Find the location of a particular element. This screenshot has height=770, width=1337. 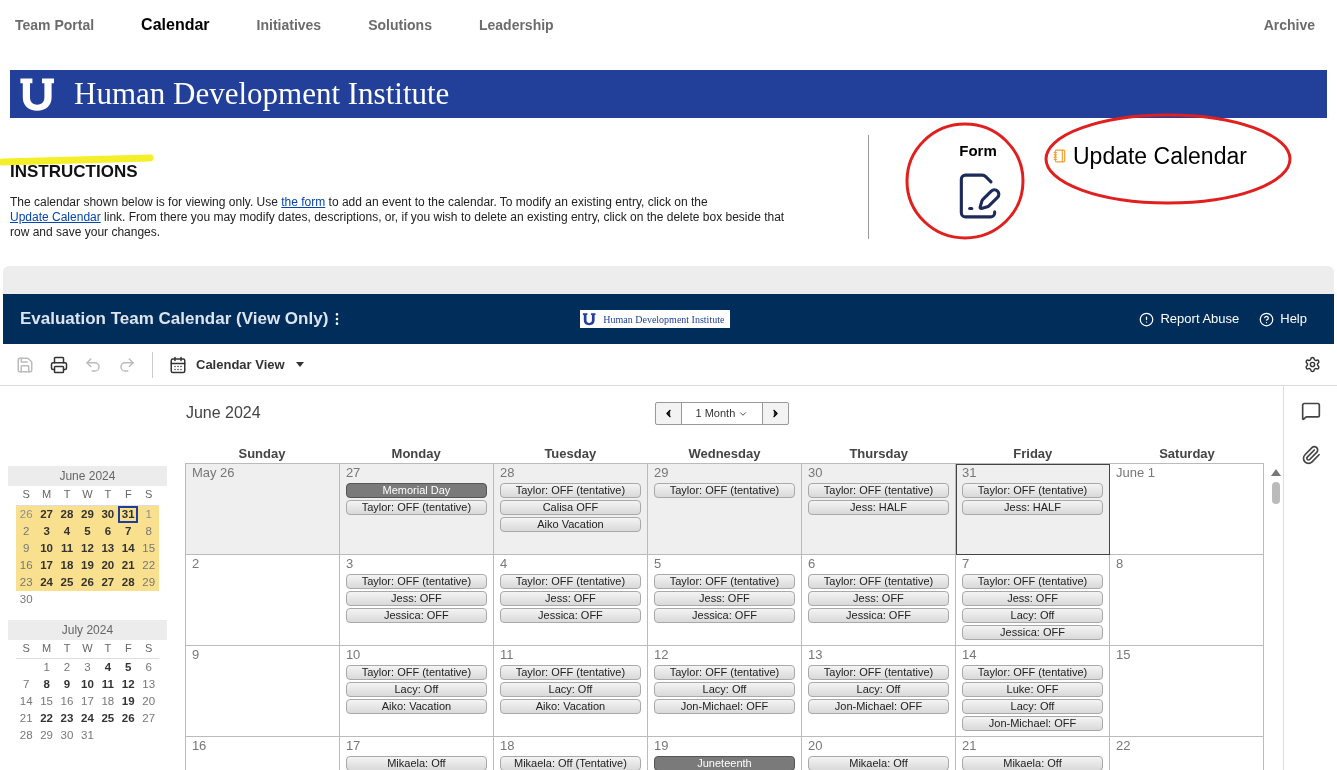

day-cell: 3 Taylor: OFF (tentative) Jess: OFF Jessica: OFF is located at coordinates (416, 600).